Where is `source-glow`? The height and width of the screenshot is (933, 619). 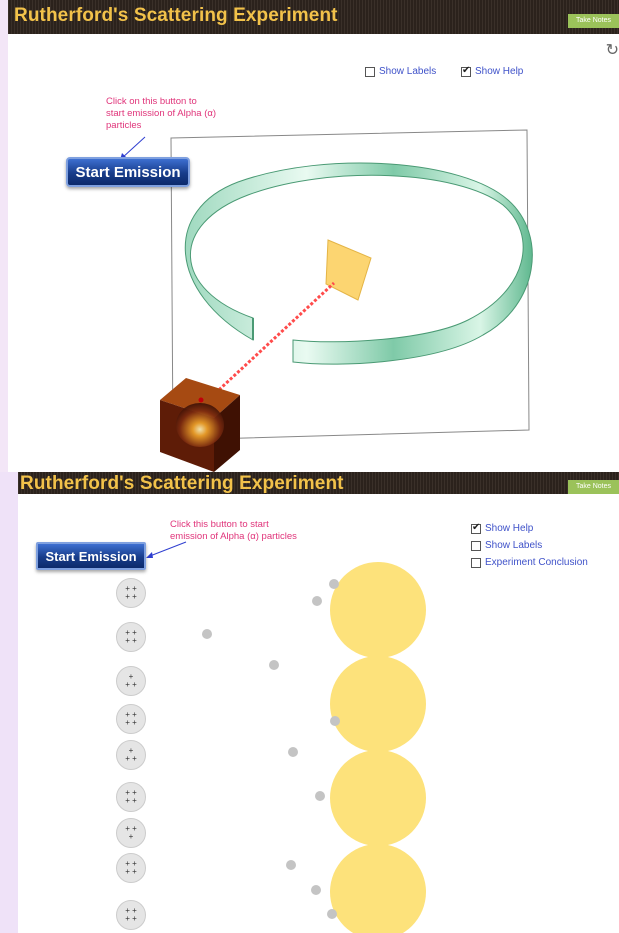 source-glow is located at coordinates (200, 425).